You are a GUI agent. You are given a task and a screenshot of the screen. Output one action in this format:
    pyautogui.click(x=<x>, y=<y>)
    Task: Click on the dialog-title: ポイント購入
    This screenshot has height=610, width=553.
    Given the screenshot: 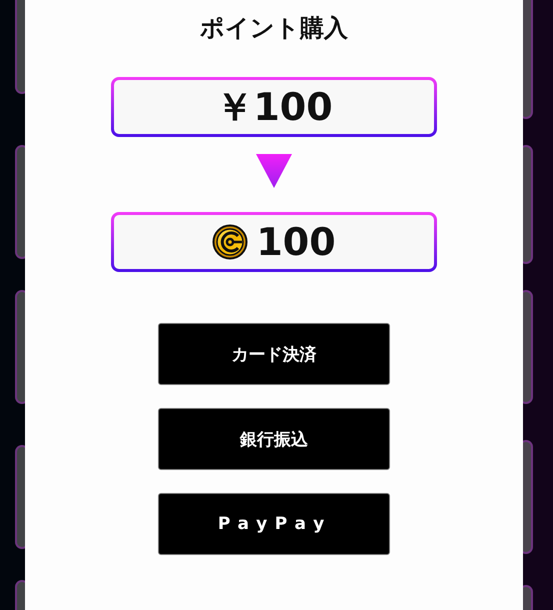 What is the action you would take?
    pyautogui.click(x=274, y=28)
    